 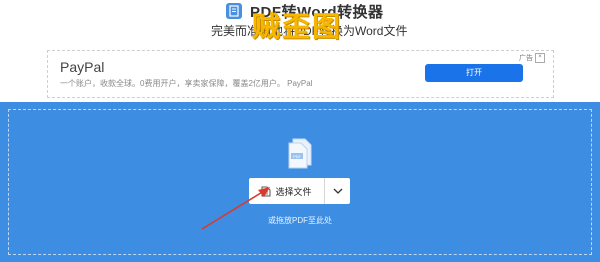 I want to click on watermark: 贼歪图, so click(x=297, y=26).